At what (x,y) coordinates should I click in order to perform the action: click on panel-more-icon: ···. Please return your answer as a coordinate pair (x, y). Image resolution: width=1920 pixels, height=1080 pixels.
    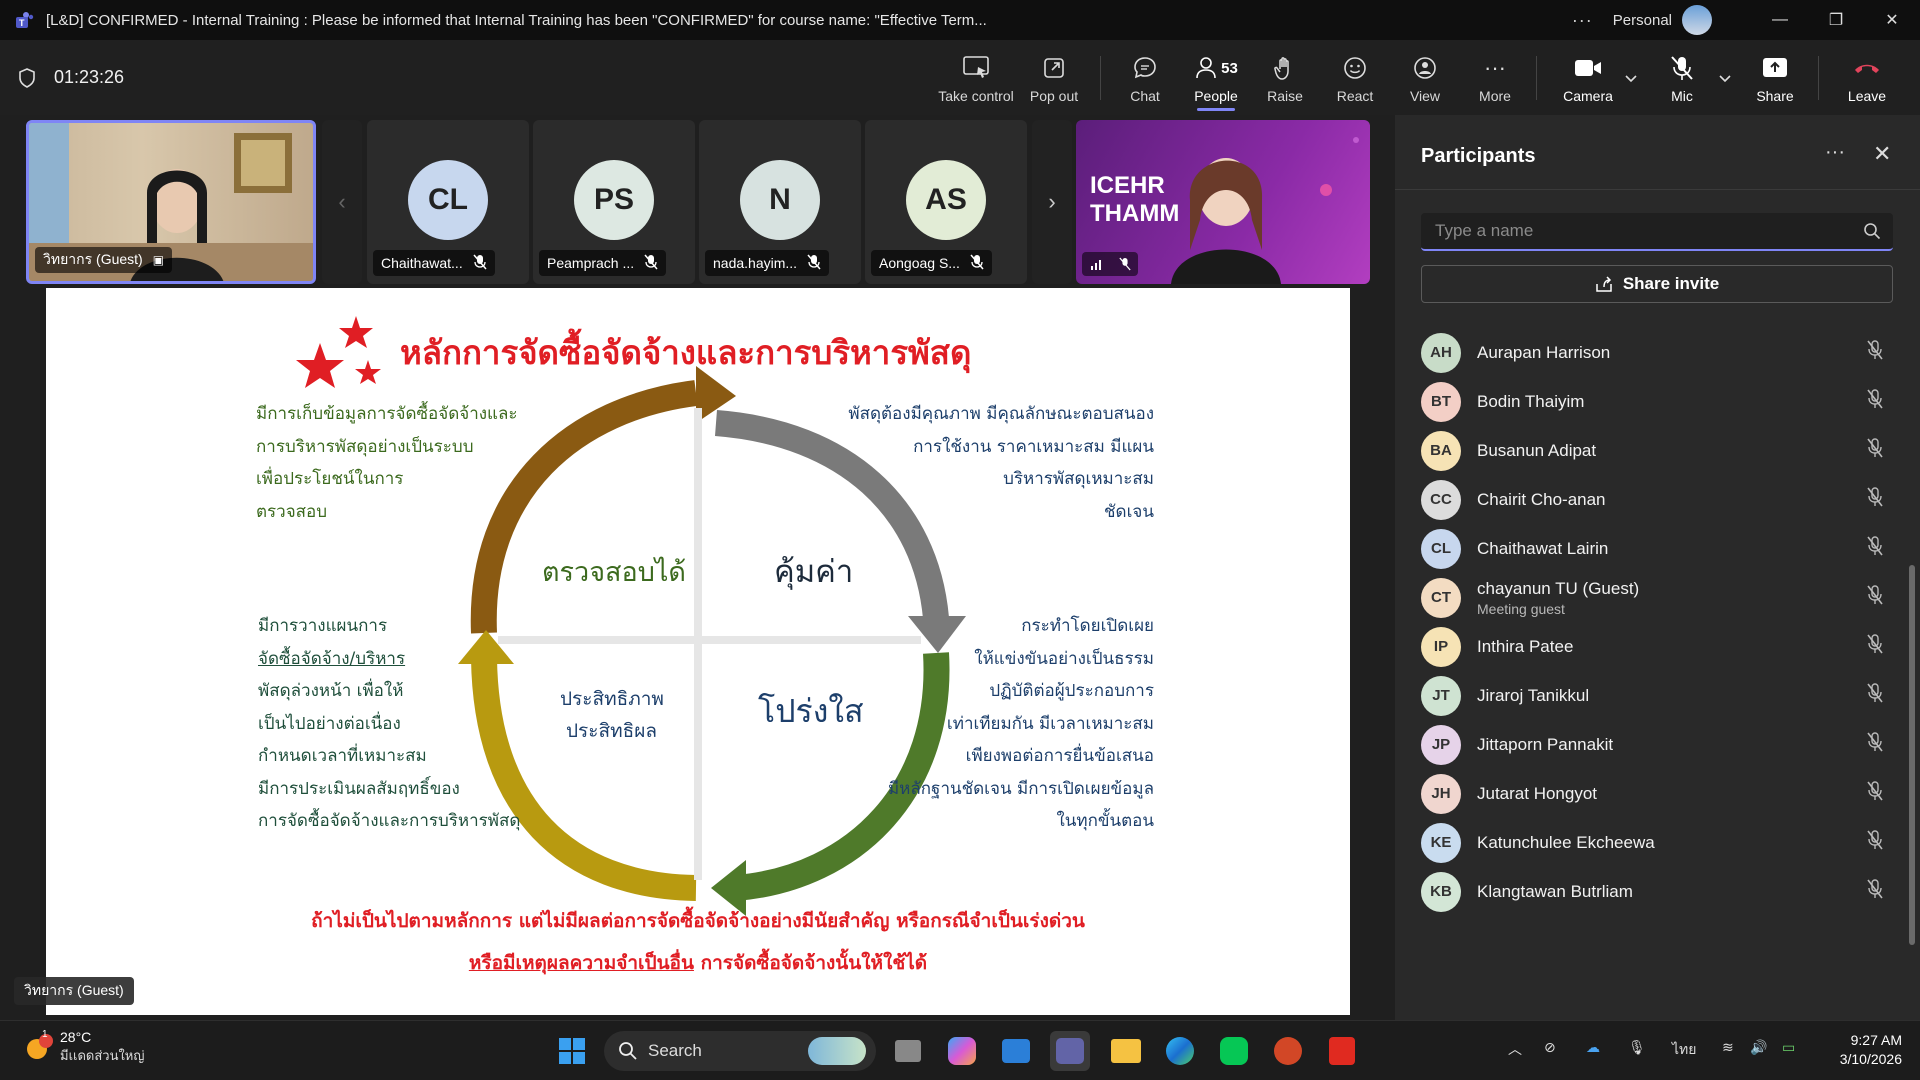
    Looking at the image, I should click on (1835, 152).